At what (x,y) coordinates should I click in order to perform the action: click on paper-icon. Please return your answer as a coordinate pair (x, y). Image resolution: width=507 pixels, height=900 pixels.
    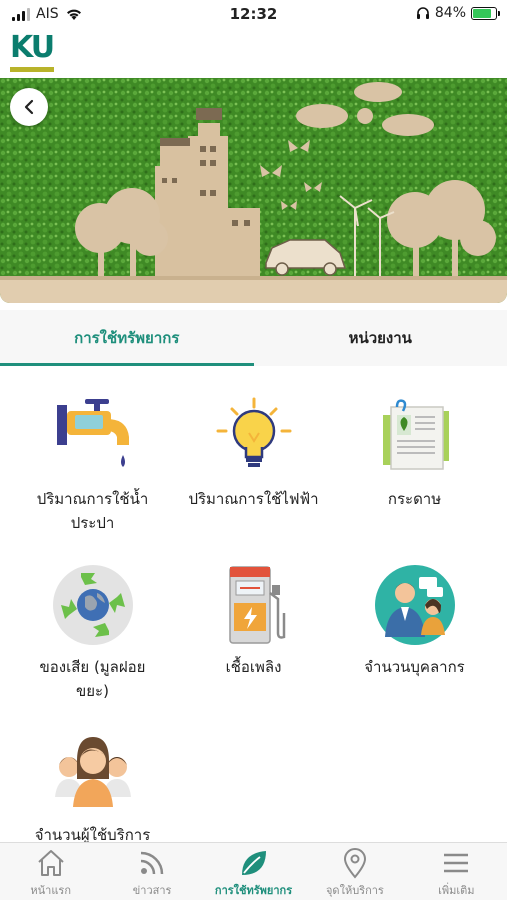
    Looking at the image, I should click on (415, 437).